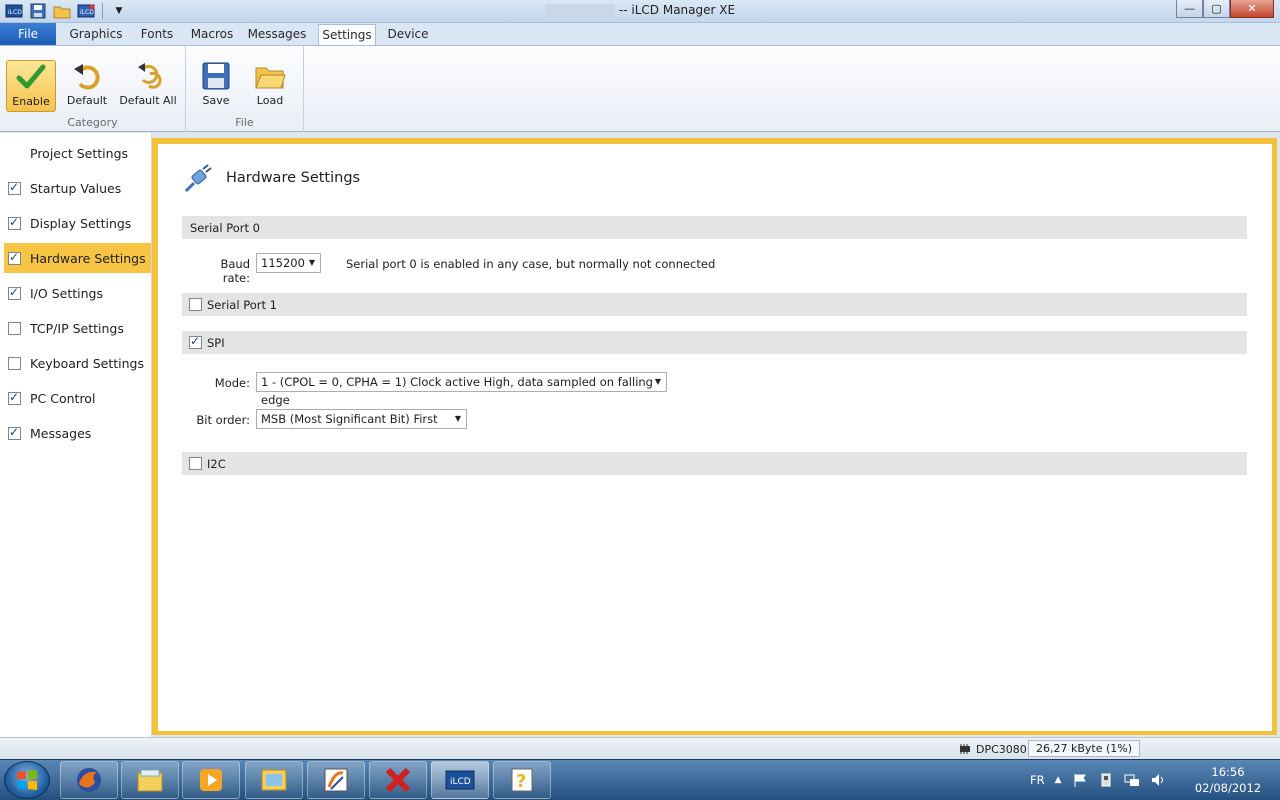 This screenshot has width=1280, height=800. I want to click on spi-checkbox, so click(195, 341).